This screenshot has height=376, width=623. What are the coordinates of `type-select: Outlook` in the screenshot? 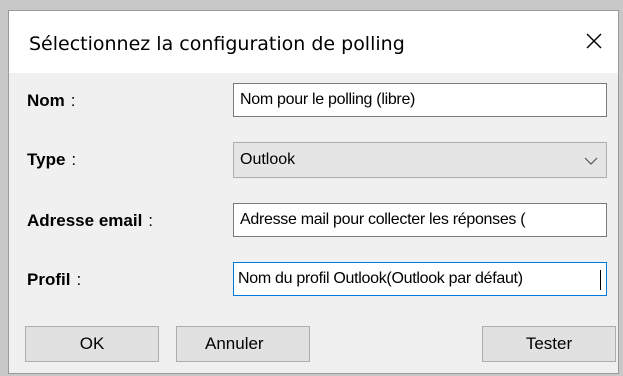 It's located at (420, 160).